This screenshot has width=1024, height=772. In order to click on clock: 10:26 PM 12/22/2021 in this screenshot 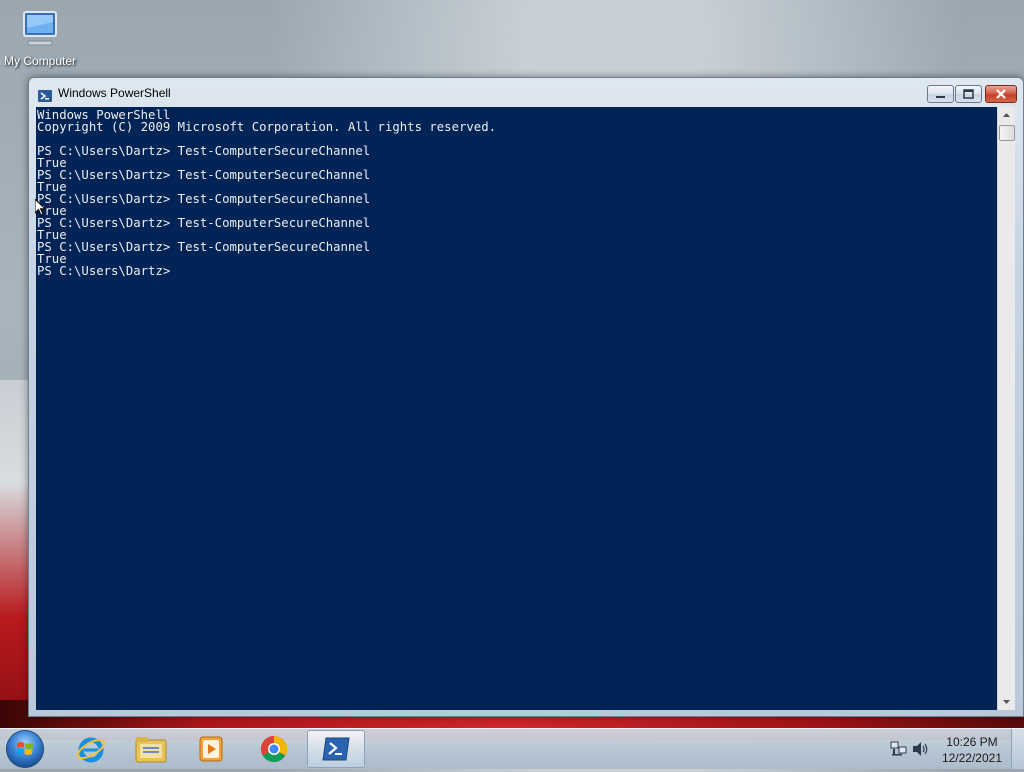, I will do `click(972, 750)`.